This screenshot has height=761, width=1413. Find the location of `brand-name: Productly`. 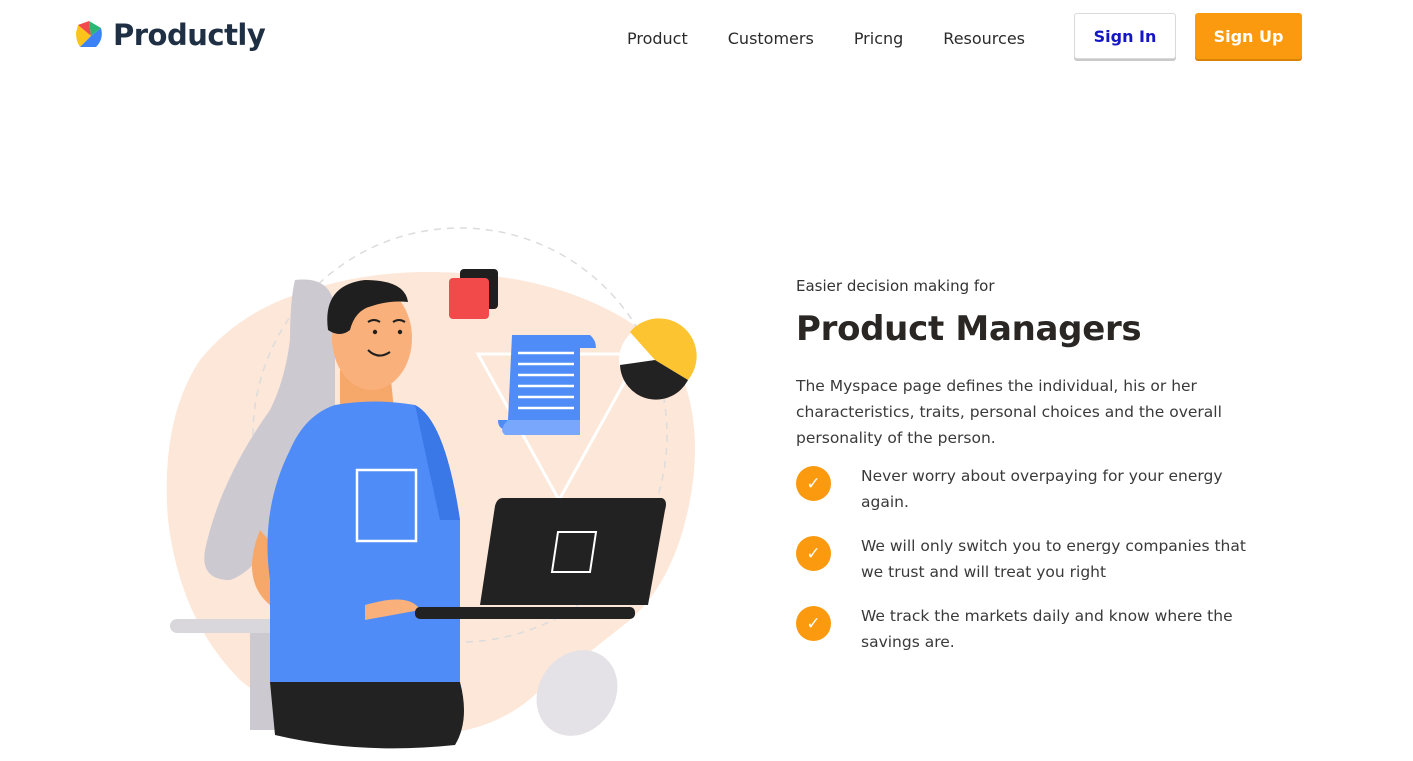

brand-name: Productly is located at coordinates (189, 35).